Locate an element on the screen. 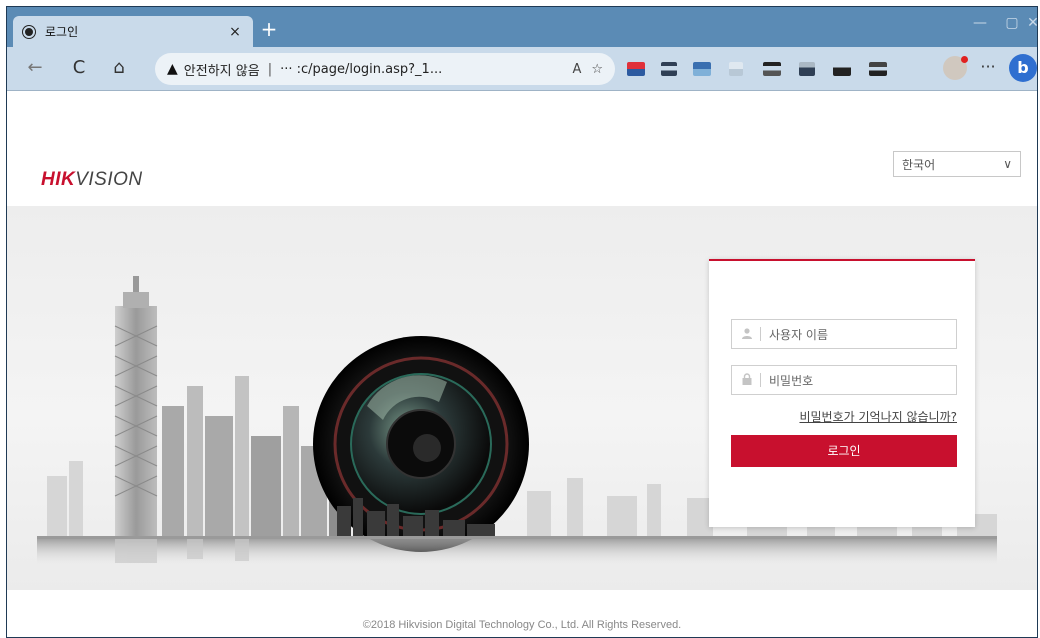 The width and height of the screenshot is (1040, 638). tab-close-button: × is located at coordinates (235, 32).